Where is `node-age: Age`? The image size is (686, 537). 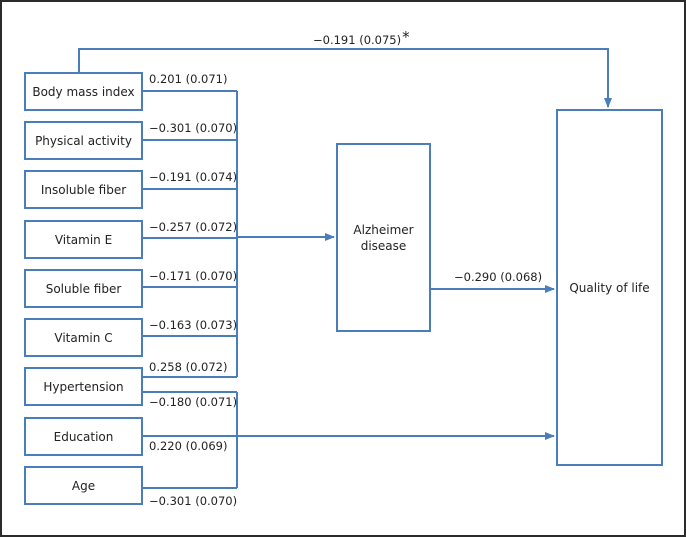 node-age: Age is located at coordinates (83, 485).